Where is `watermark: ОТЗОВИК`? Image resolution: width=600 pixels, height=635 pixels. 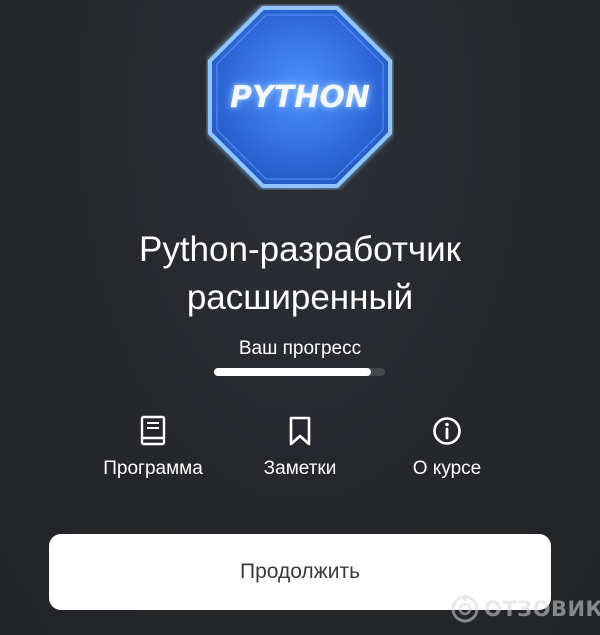 watermark: ОТЗОВИК is located at coordinates (525, 609).